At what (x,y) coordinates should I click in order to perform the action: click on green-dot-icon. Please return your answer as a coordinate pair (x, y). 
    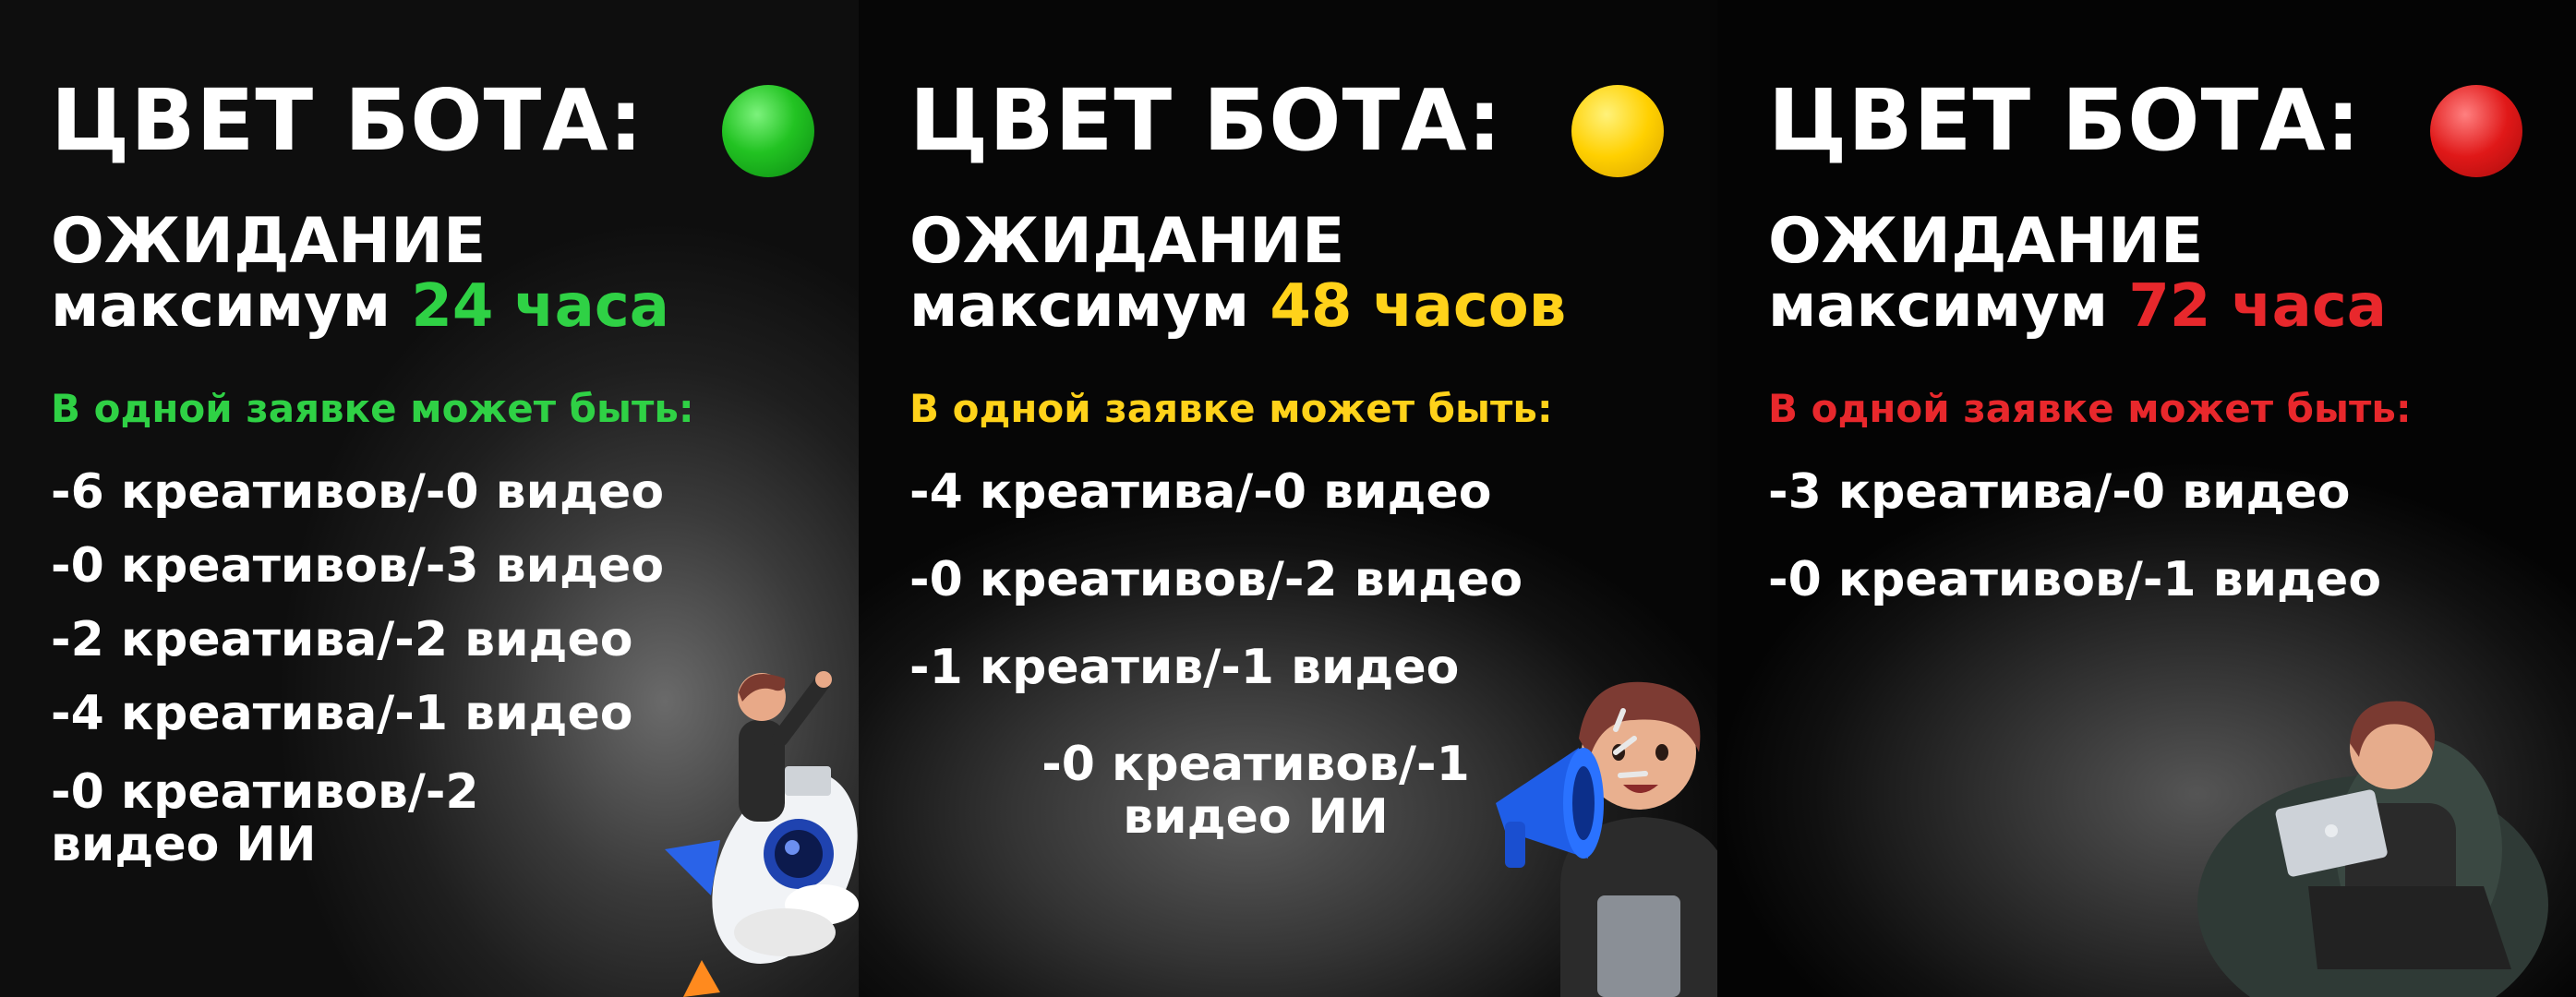
    Looking at the image, I should click on (768, 131).